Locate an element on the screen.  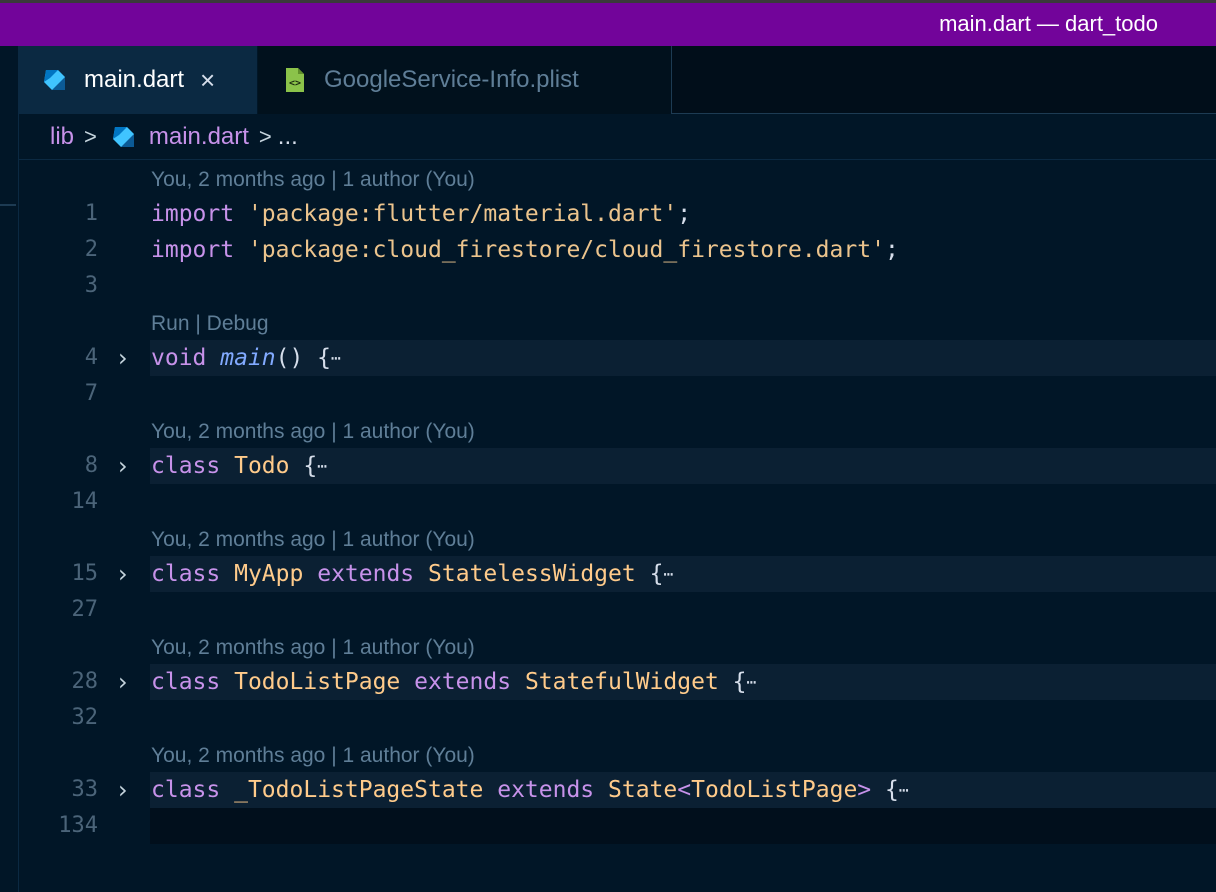
class-name: MyApp is located at coordinates (269, 574).